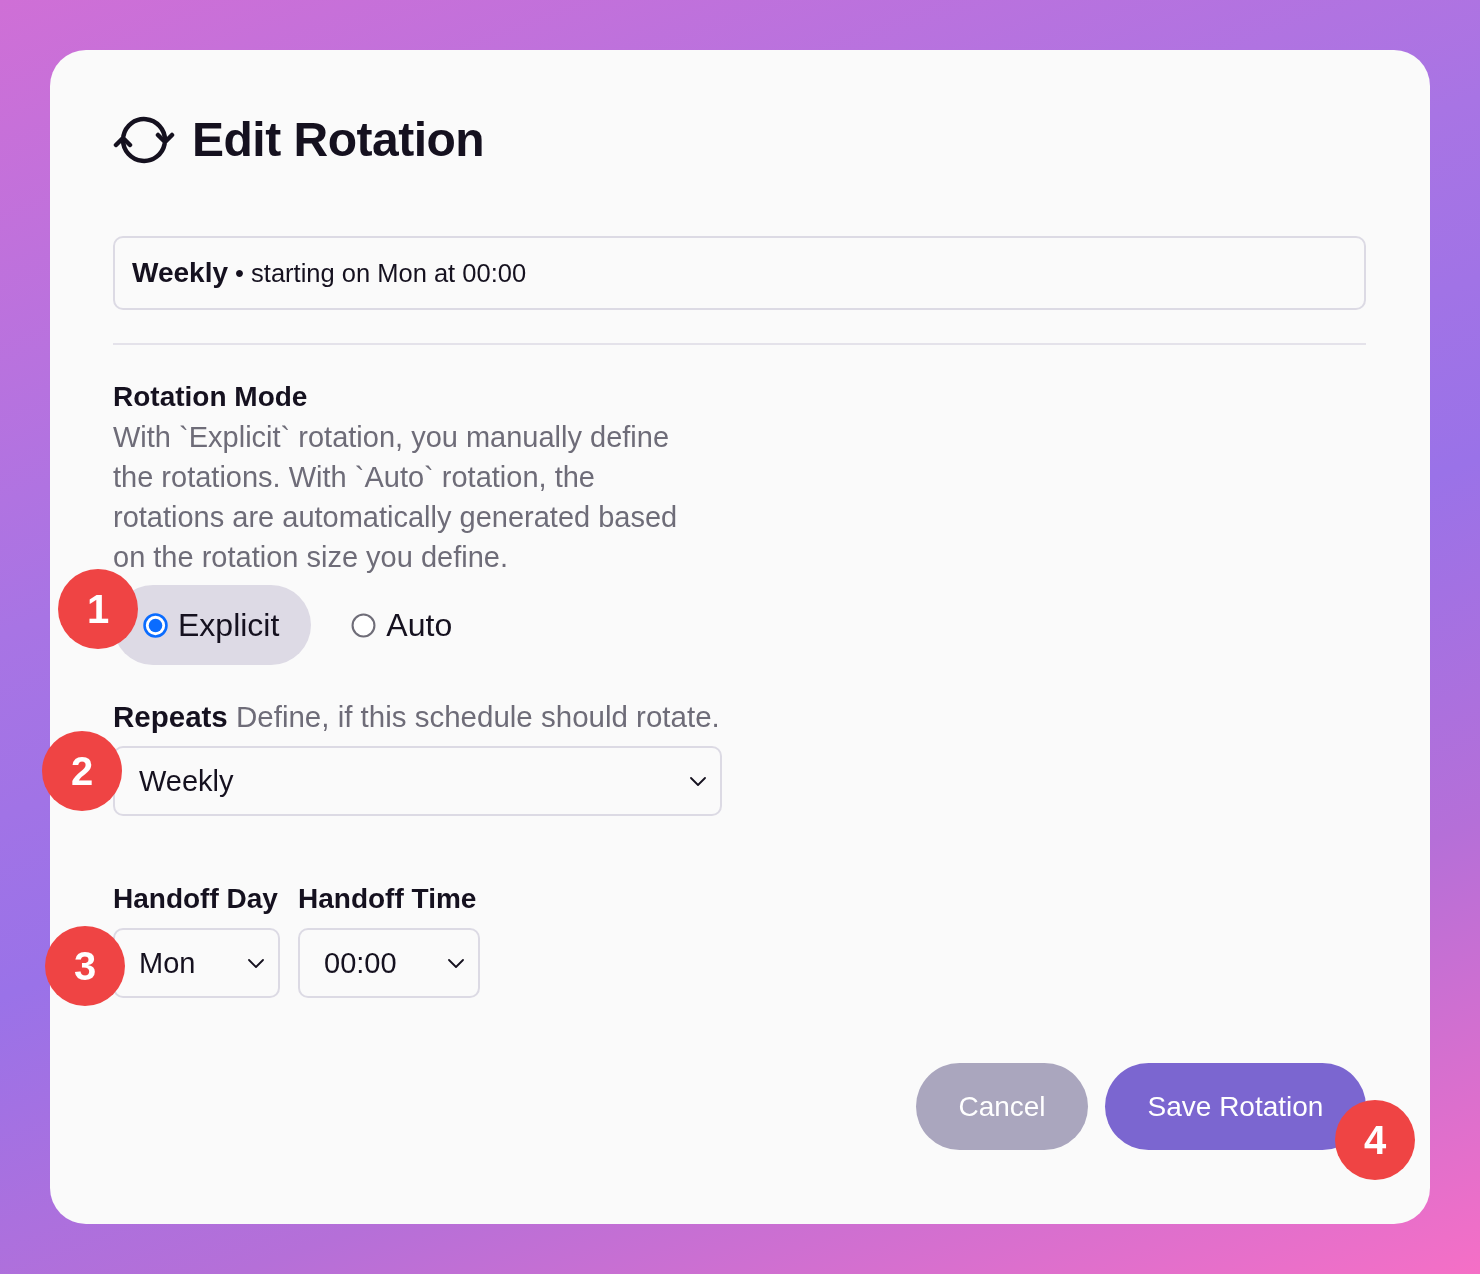 The image size is (1480, 1274). I want to click on dropdown-select: Mon, so click(196, 963).